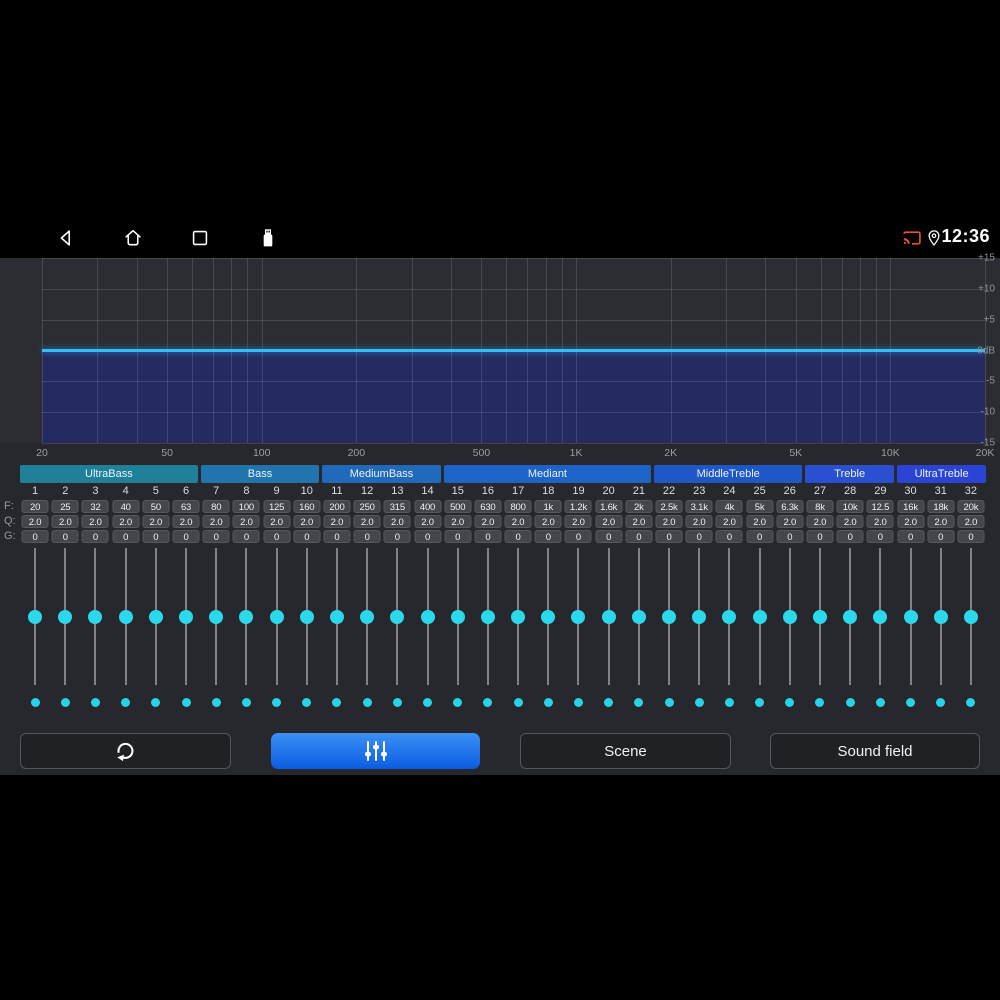  Describe the element at coordinates (639, 536) in the screenshot. I see `channel-21-g-value: 0` at that location.